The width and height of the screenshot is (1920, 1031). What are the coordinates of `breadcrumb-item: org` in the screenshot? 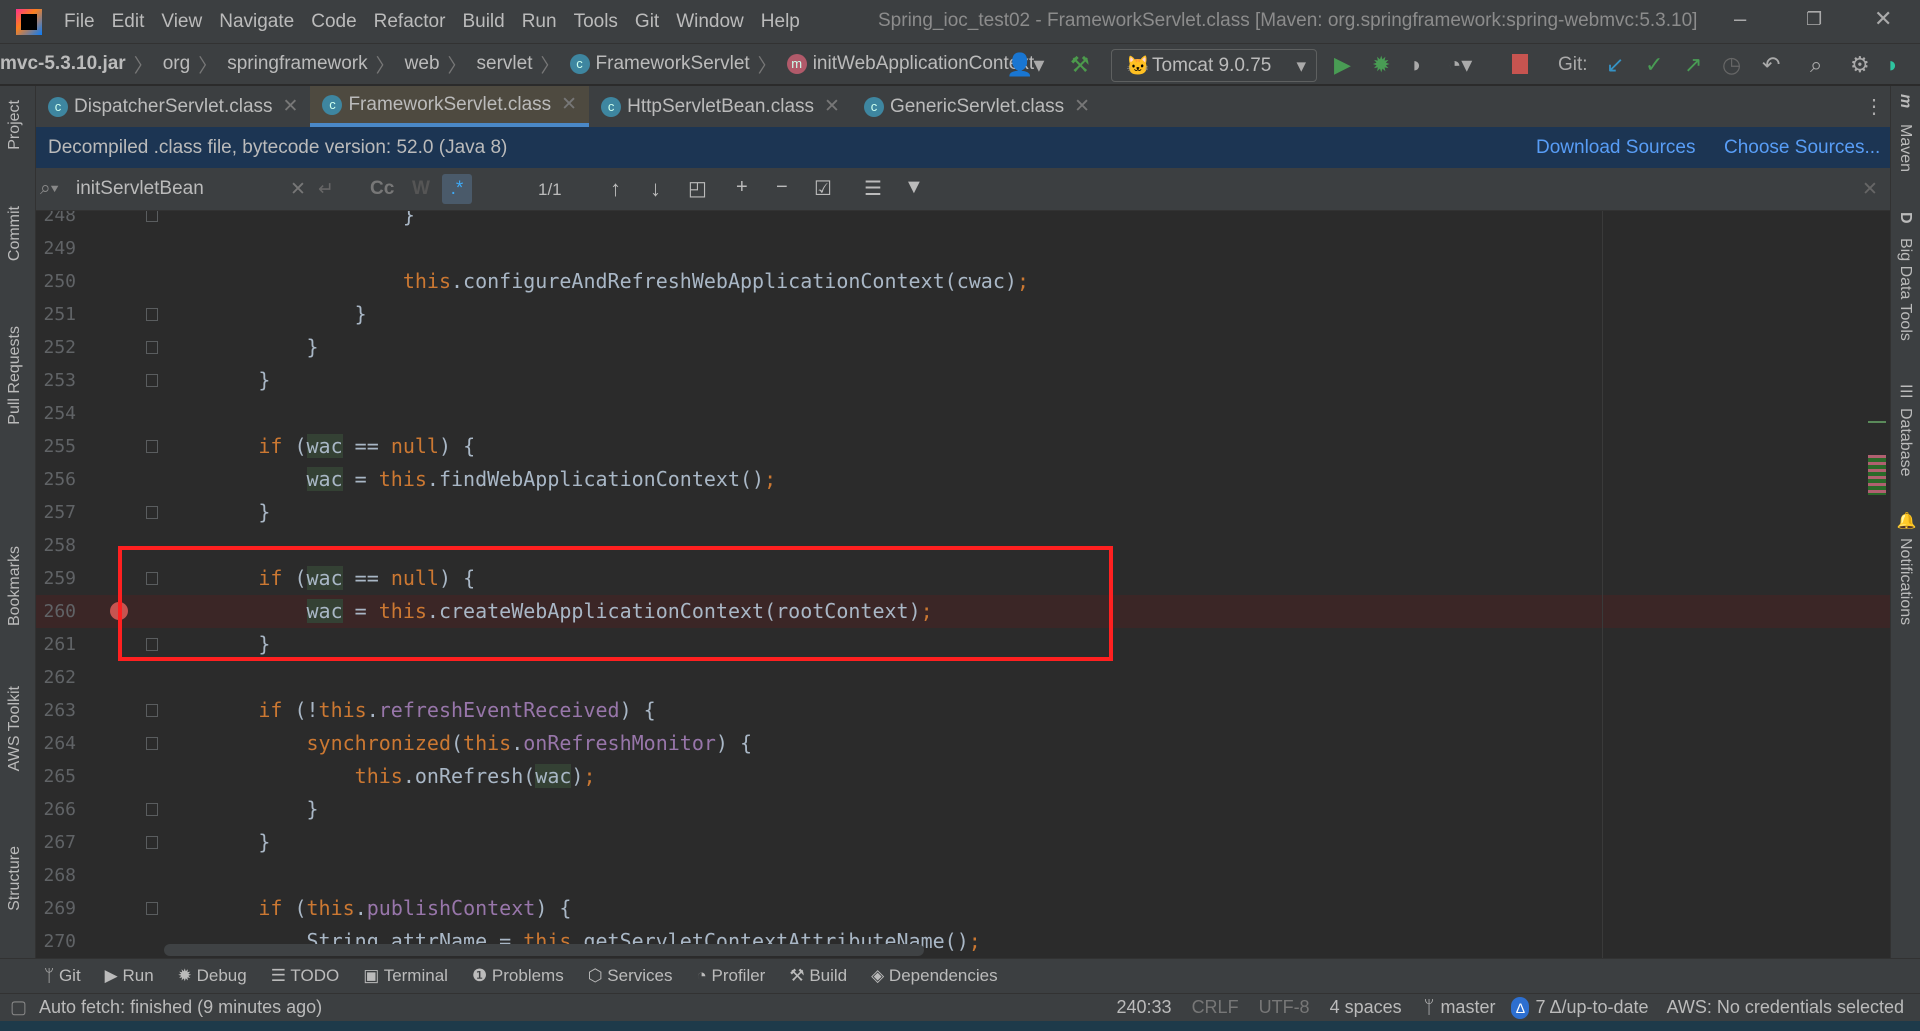 It's located at (176, 64).